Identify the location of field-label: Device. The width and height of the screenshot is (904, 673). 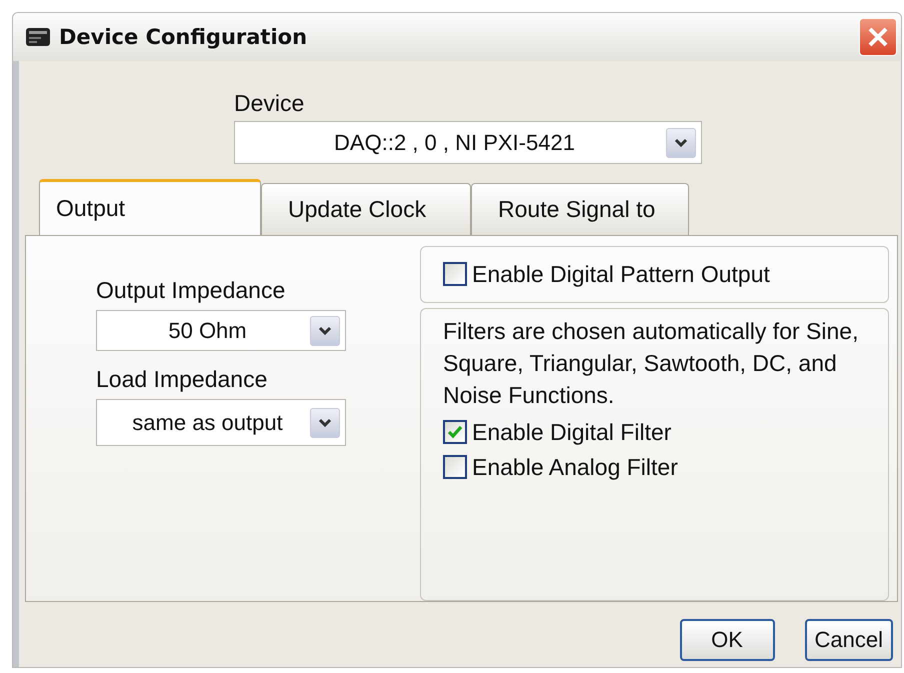
(270, 103).